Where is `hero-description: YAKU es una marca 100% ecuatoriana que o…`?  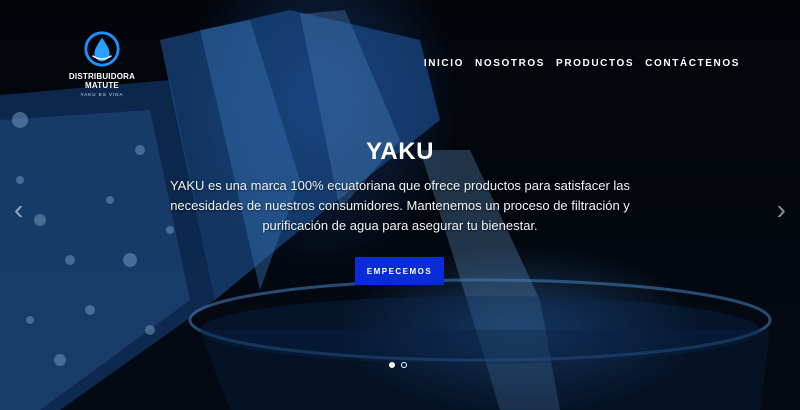 hero-description: YAKU es una marca 100% ecuatoriana que o… is located at coordinates (400, 205).